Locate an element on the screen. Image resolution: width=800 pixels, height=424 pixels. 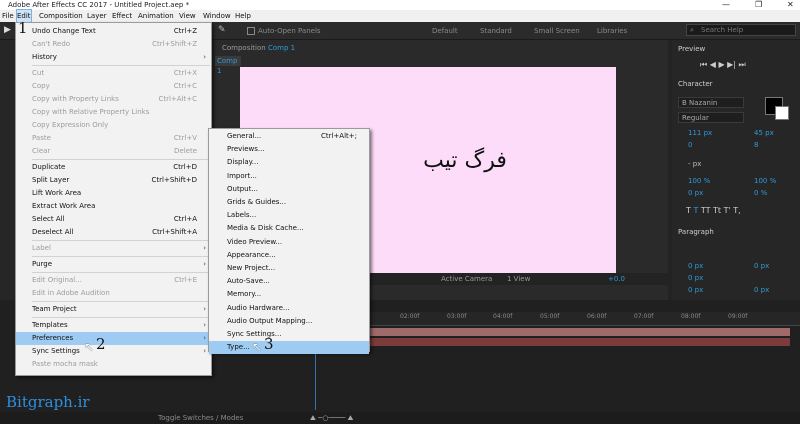
edit-menu-item: Team Project › is located at coordinates (113, 309).